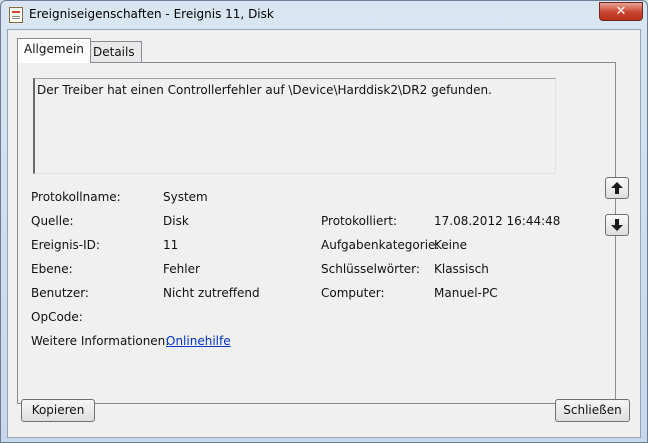  What do you see at coordinates (181, 269) in the screenshot?
I see `level-value: Fehler` at bounding box center [181, 269].